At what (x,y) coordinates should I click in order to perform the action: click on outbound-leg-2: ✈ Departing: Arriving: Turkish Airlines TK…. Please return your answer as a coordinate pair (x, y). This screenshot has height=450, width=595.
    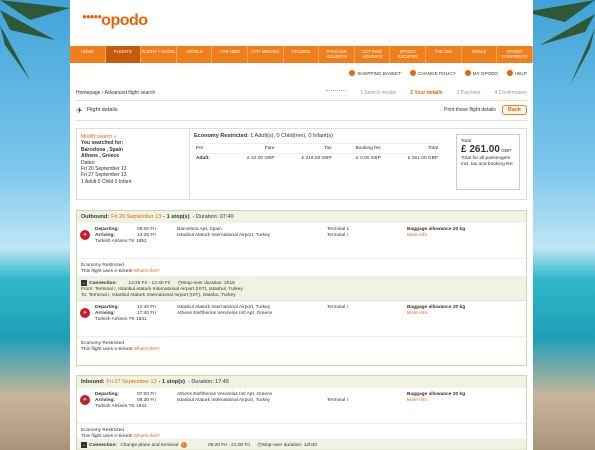
    Looking at the image, I should click on (301, 319).